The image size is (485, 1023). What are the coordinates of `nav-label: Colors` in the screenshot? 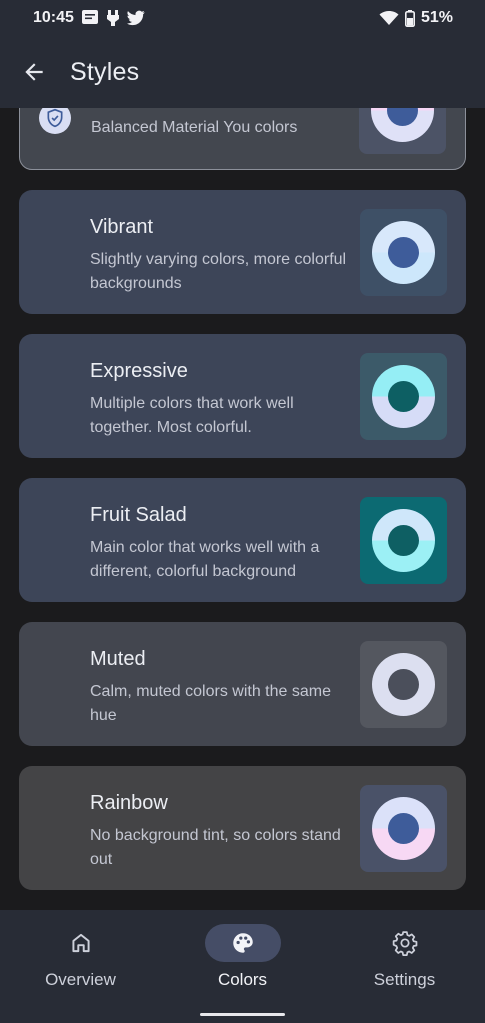 It's located at (242, 979).